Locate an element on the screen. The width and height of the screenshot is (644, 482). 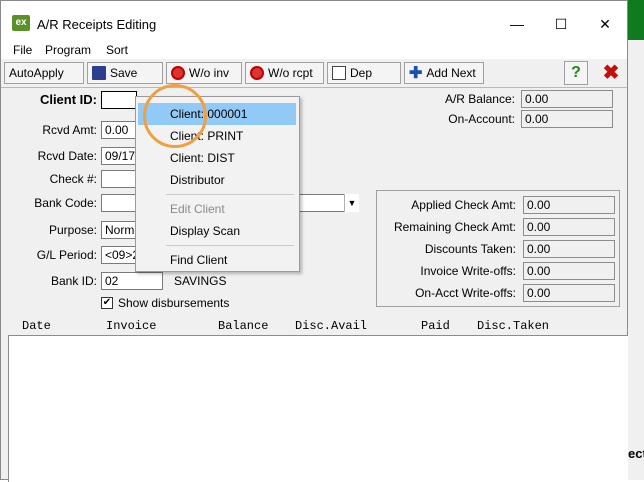
check-number-label: Check #: is located at coordinates (73, 179).